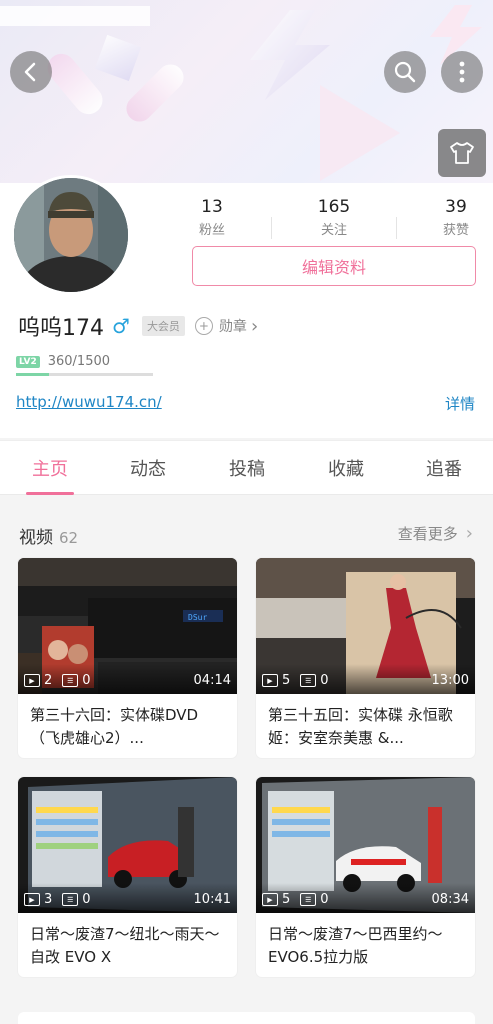 Image resolution: width=493 pixels, height=1024 pixels. Describe the element at coordinates (75, 16) in the screenshot. I see `status-bar-blur` at that location.